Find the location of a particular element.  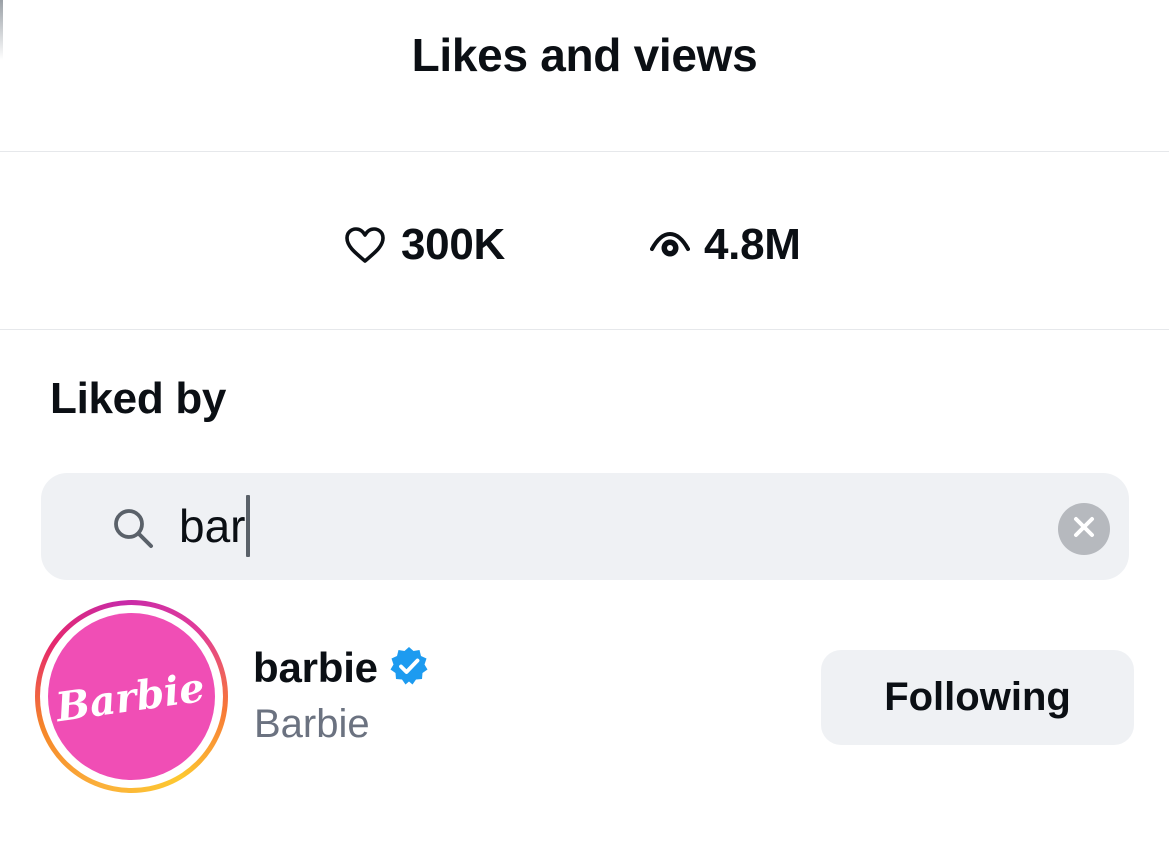

likes-stat: 300K is located at coordinates (424, 245).